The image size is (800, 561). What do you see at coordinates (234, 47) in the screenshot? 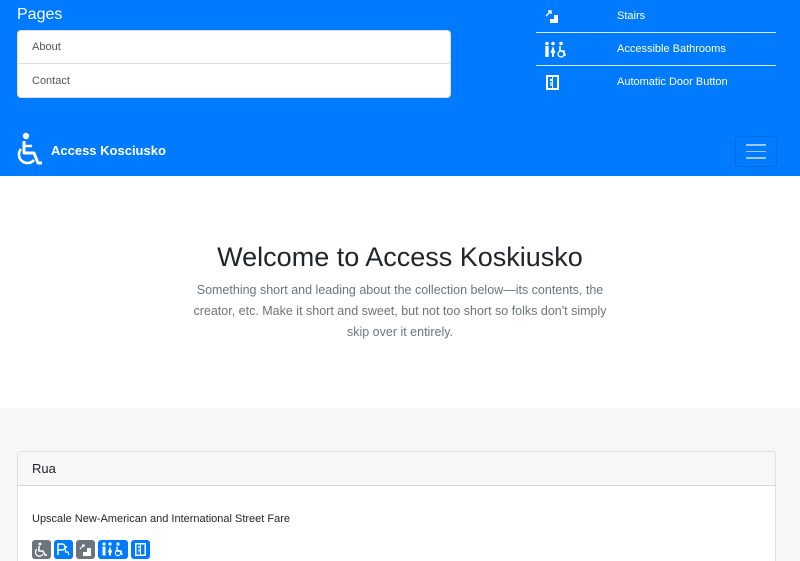
I see `pages-item-about: About` at bounding box center [234, 47].